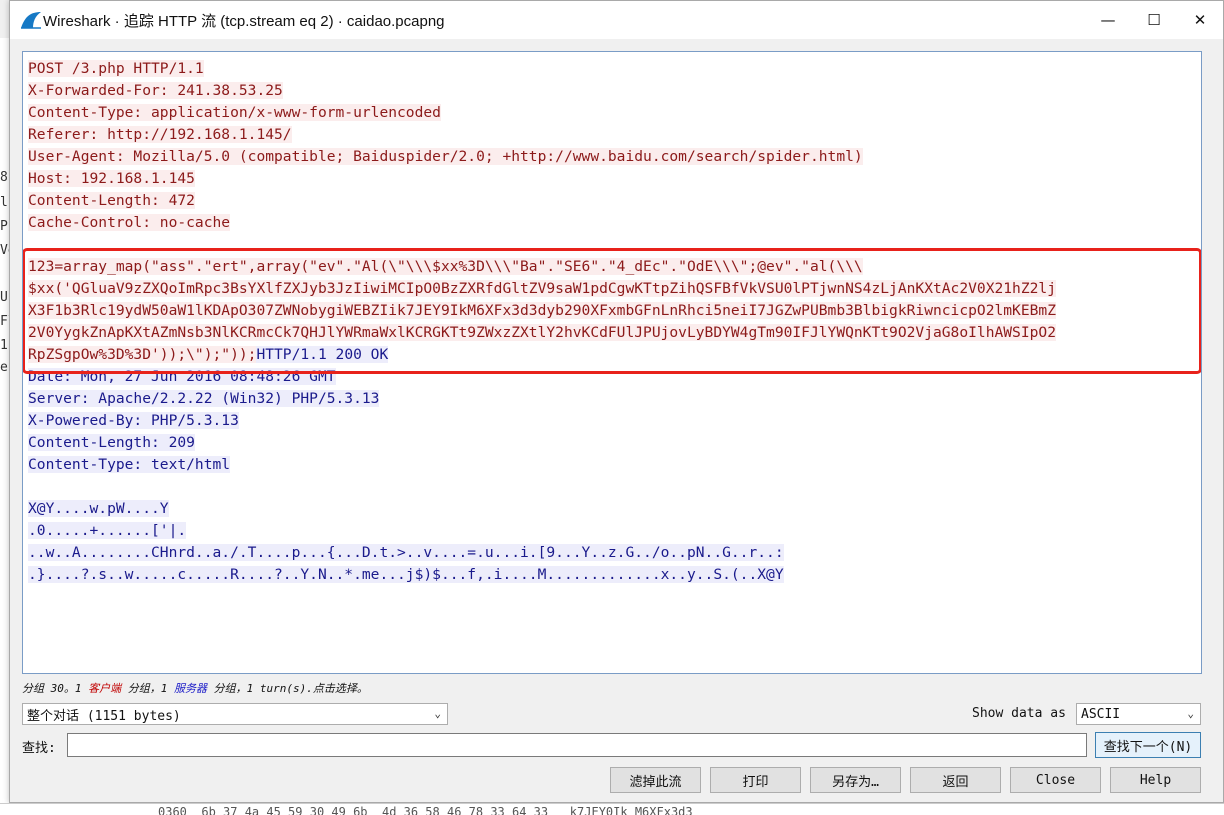 The width and height of the screenshot is (1224, 815). I want to click on server-label: 服务器, so click(190, 688).